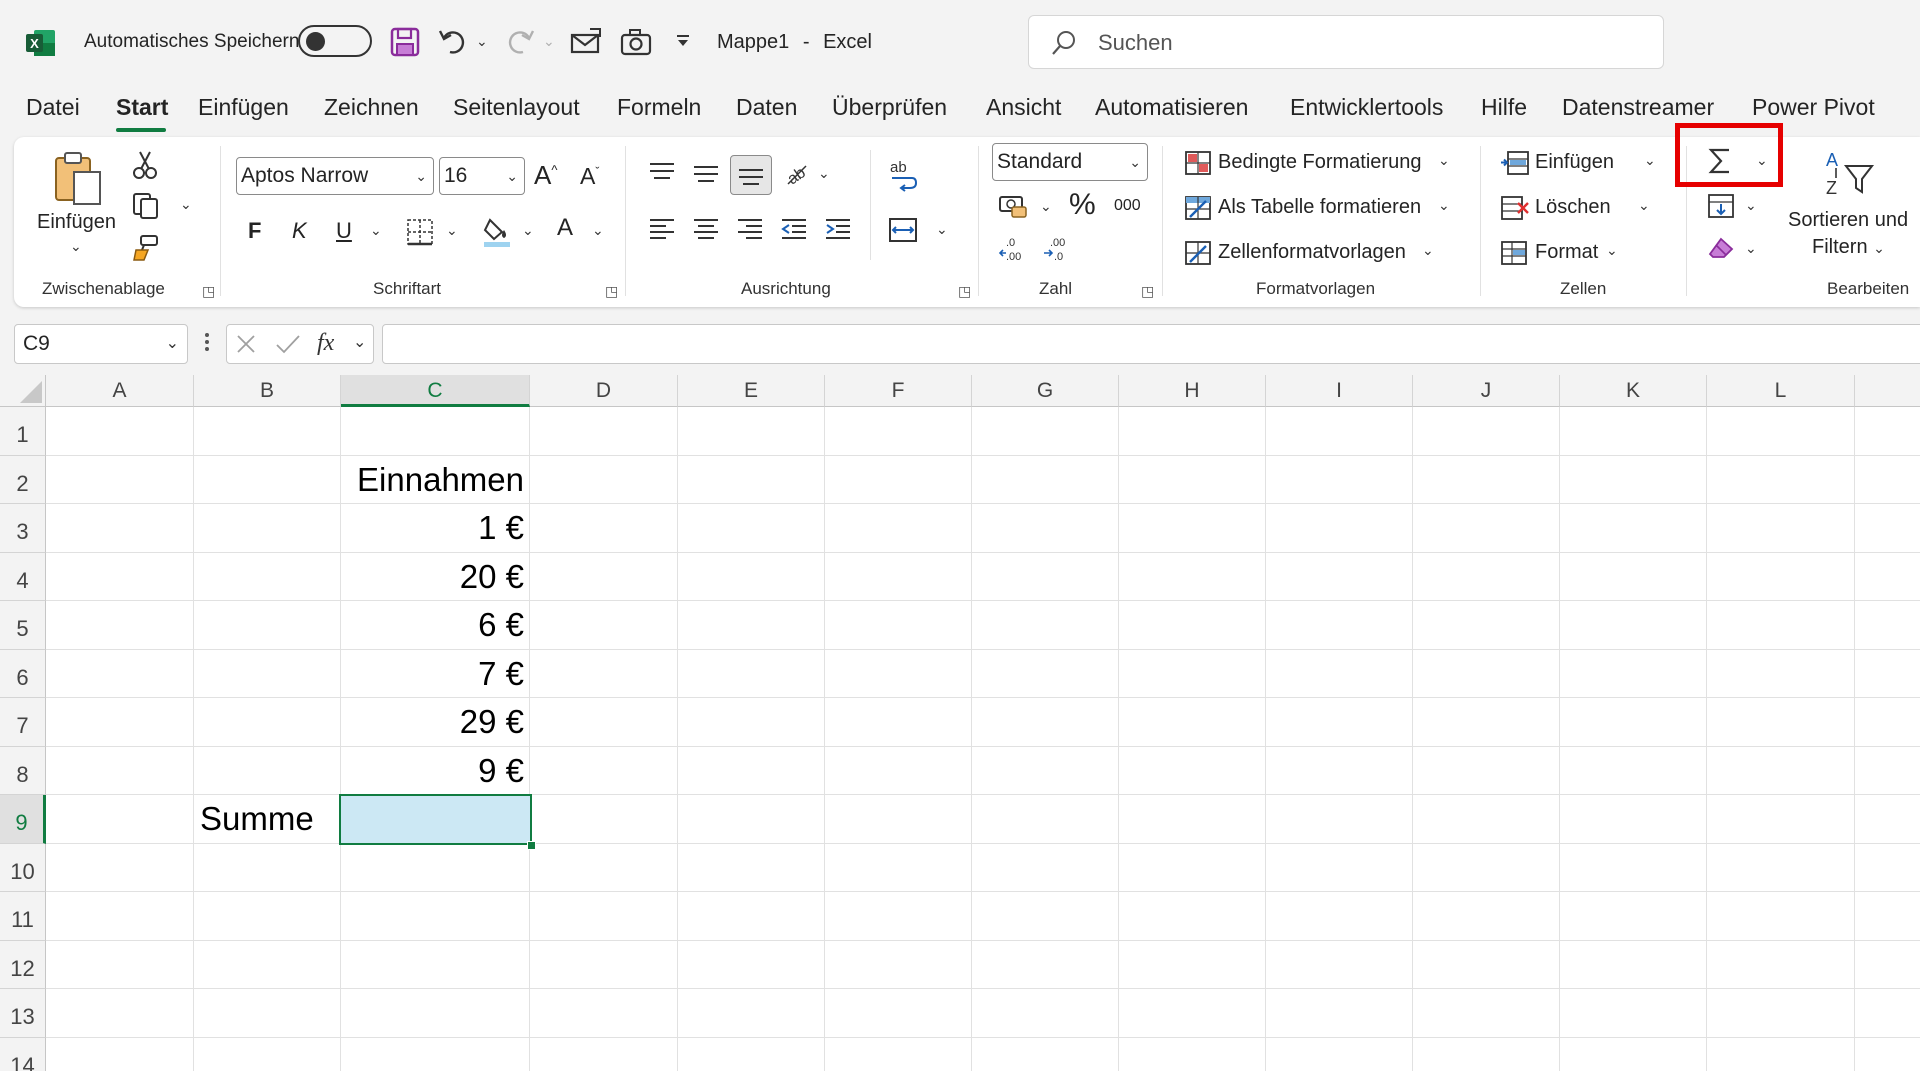 The height and width of the screenshot is (1071, 1920). Describe the element at coordinates (23, 722) in the screenshot. I see `row-header-7: 7` at that location.